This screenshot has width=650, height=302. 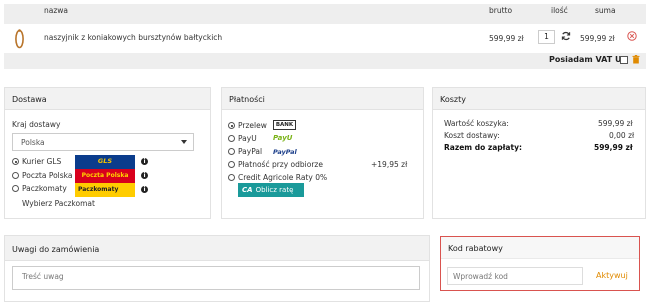 What do you see at coordinates (107, 99) in the screenshot?
I see `shipping-title: Dostawa` at bounding box center [107, 99].